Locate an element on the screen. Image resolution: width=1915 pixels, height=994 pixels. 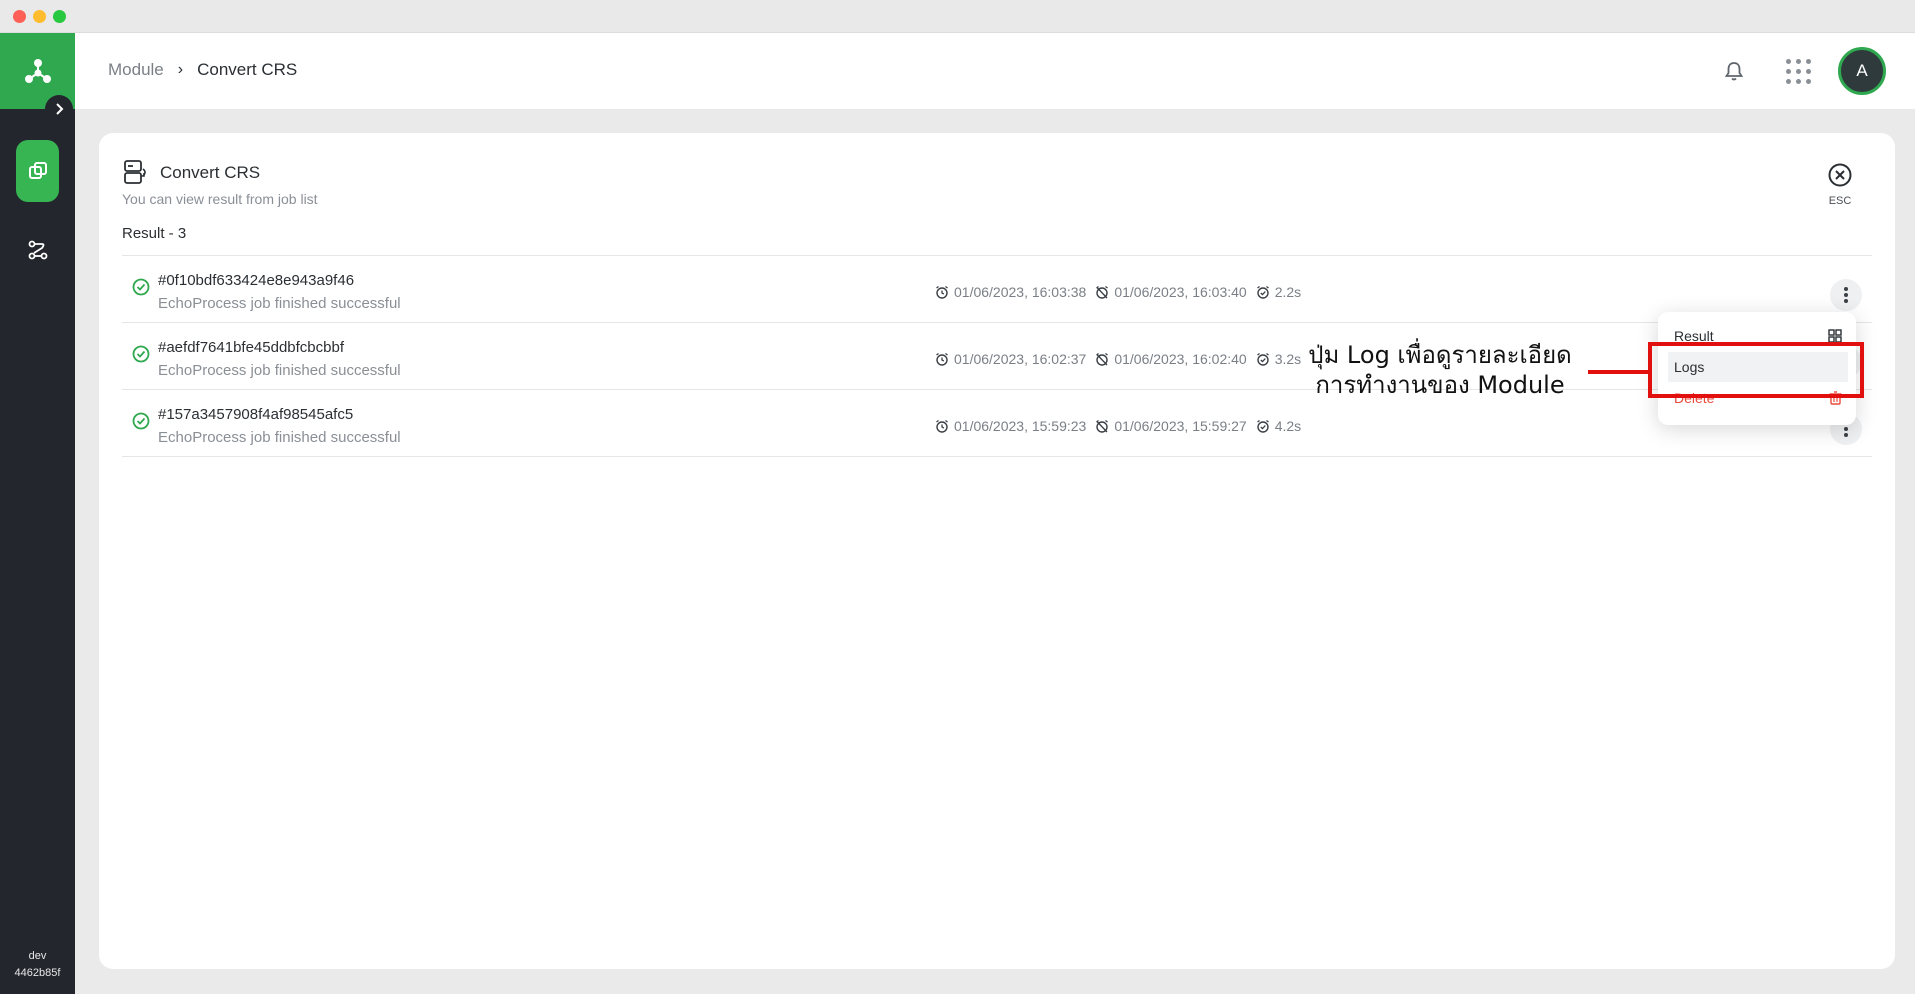
bell-icon is located at coordinates (1734, 71).